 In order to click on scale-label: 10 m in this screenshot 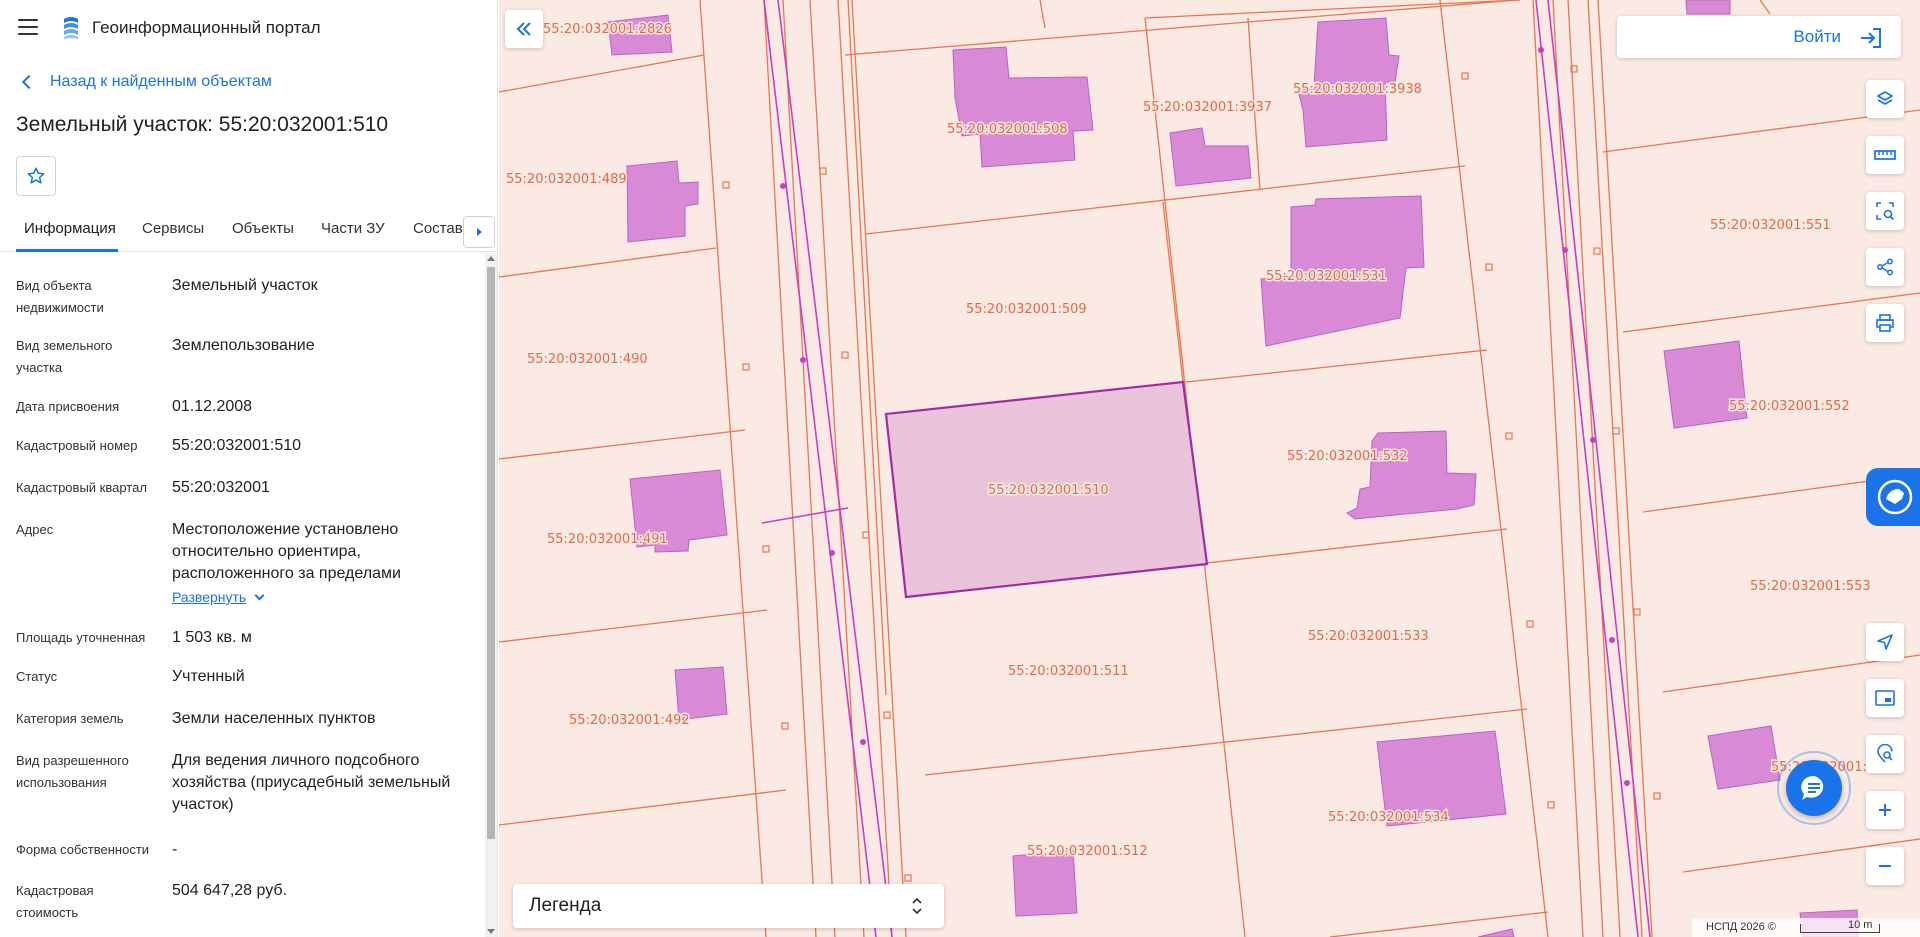, I will do `click(1860, 925)`.